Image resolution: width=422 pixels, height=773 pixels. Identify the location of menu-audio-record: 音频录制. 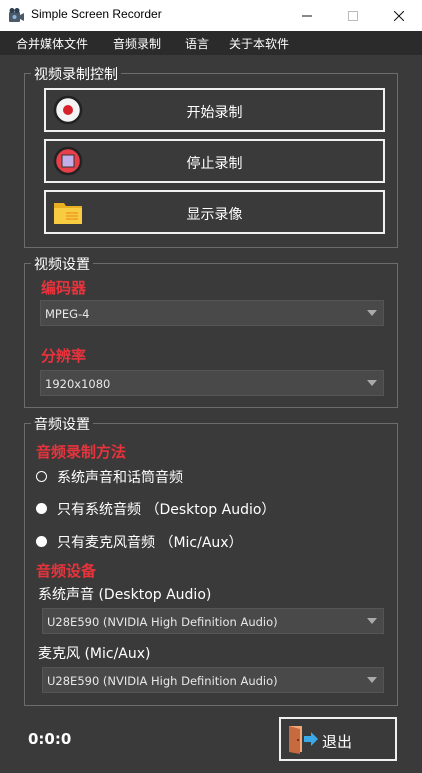
(137, 43).